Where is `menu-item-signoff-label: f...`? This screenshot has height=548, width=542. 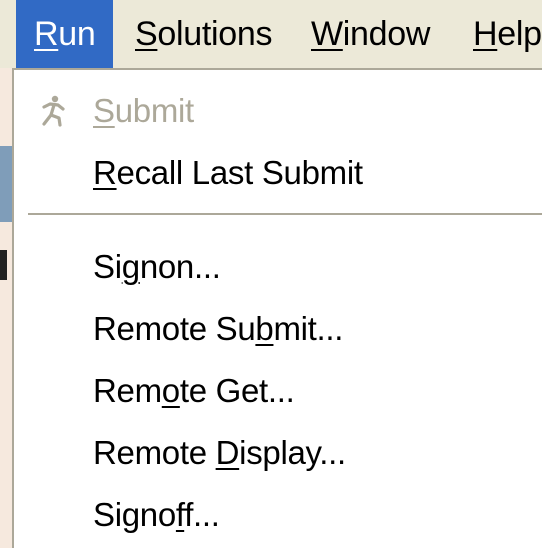 menu-item-signoff-label: f... is located at coordinates (202, 514).